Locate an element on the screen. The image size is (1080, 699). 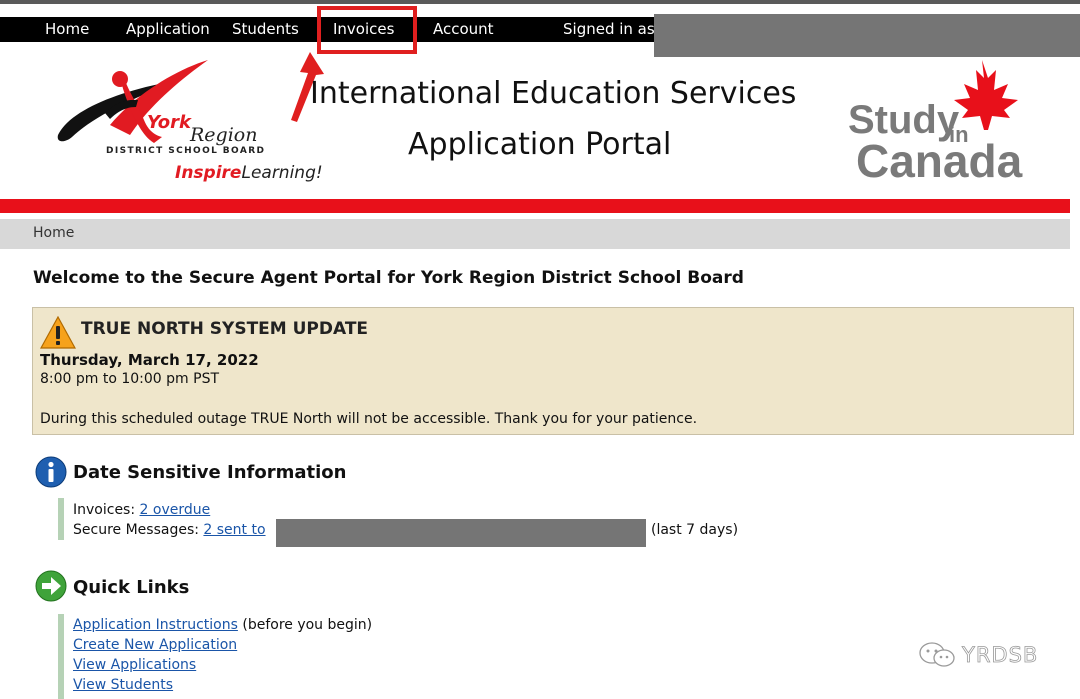
quick-link-item: Create New Application is located at coordinates (155, 645).